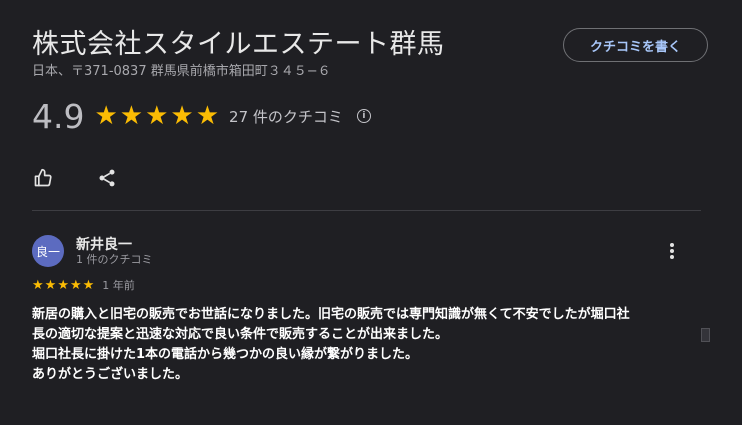 Image resolution: width=742 pixels, height=425 pixels. Describe the element at coordinates (225, 354) in the screenshot. I see `review-text-line: 堀口社長に掛けた1本の電話から幾つかの良い縁が繋がりました。` at that location.